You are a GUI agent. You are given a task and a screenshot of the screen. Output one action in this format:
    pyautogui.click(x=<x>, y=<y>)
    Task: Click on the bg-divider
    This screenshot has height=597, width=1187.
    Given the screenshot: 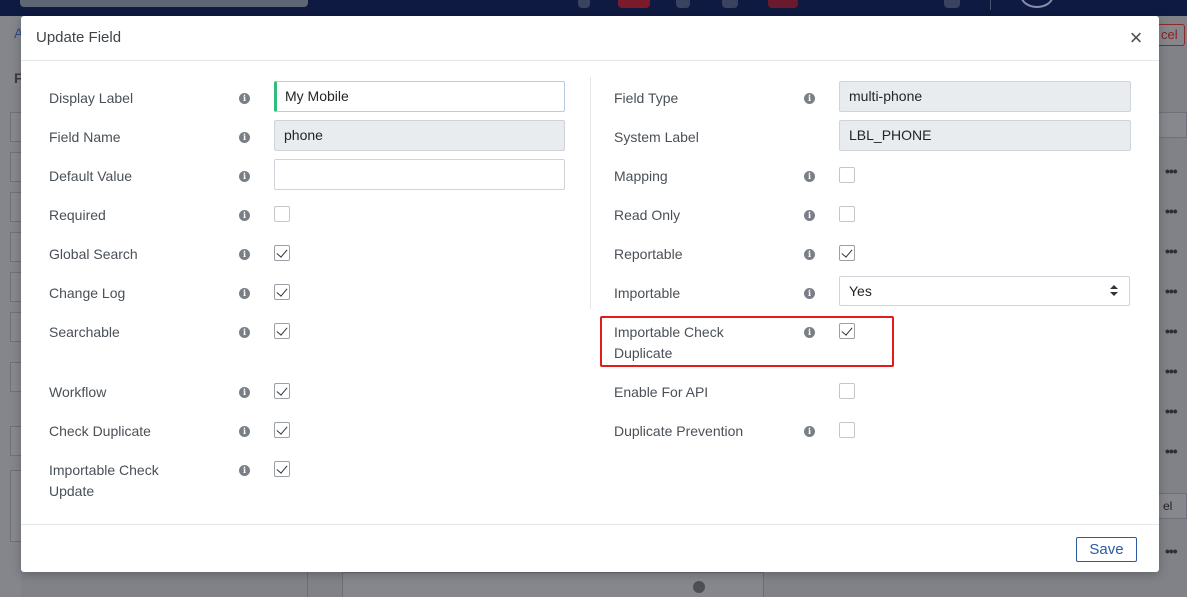 What is the action you would take?
    pyautogui.click(x=307, y=584)
    